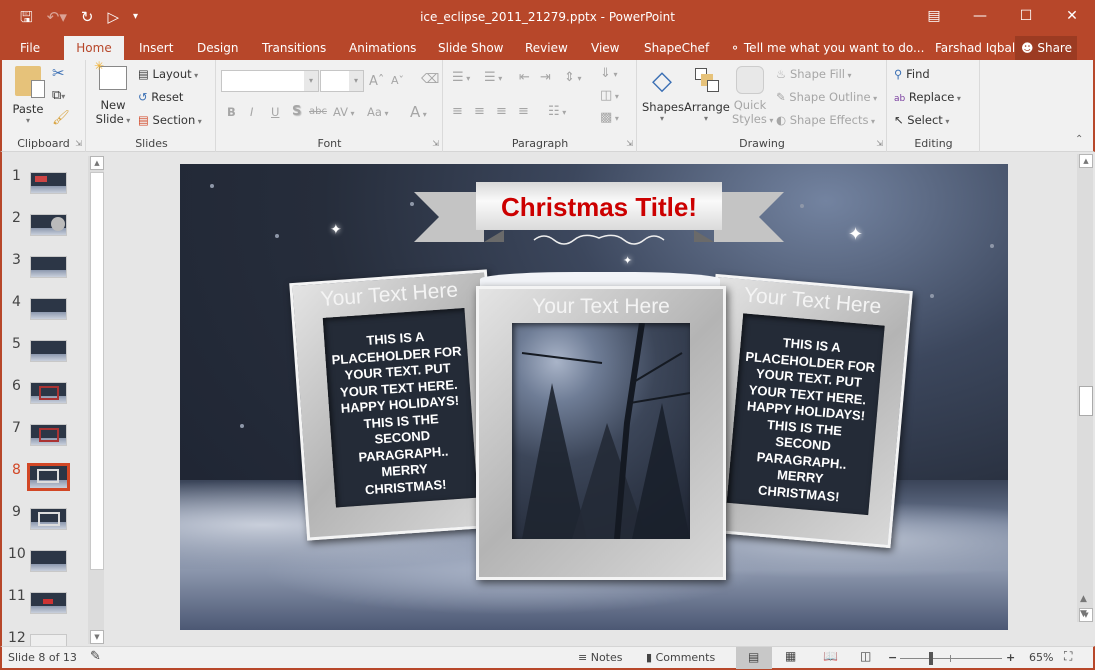 The image size is (1095, 670). I want to click on smartart-icon: ▩ ▾, so click(609, 117).